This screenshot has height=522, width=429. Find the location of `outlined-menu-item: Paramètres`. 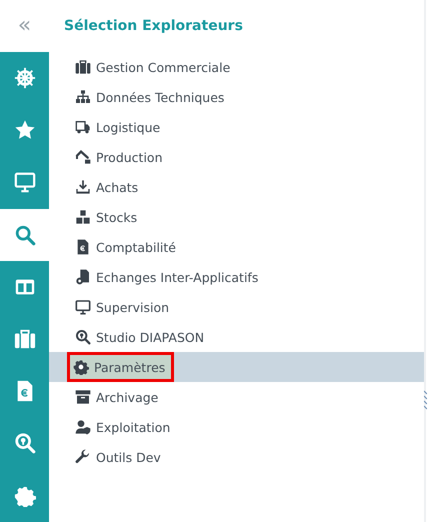

outlined-menu-item: Paramètres is located at coordinates (120, 367).